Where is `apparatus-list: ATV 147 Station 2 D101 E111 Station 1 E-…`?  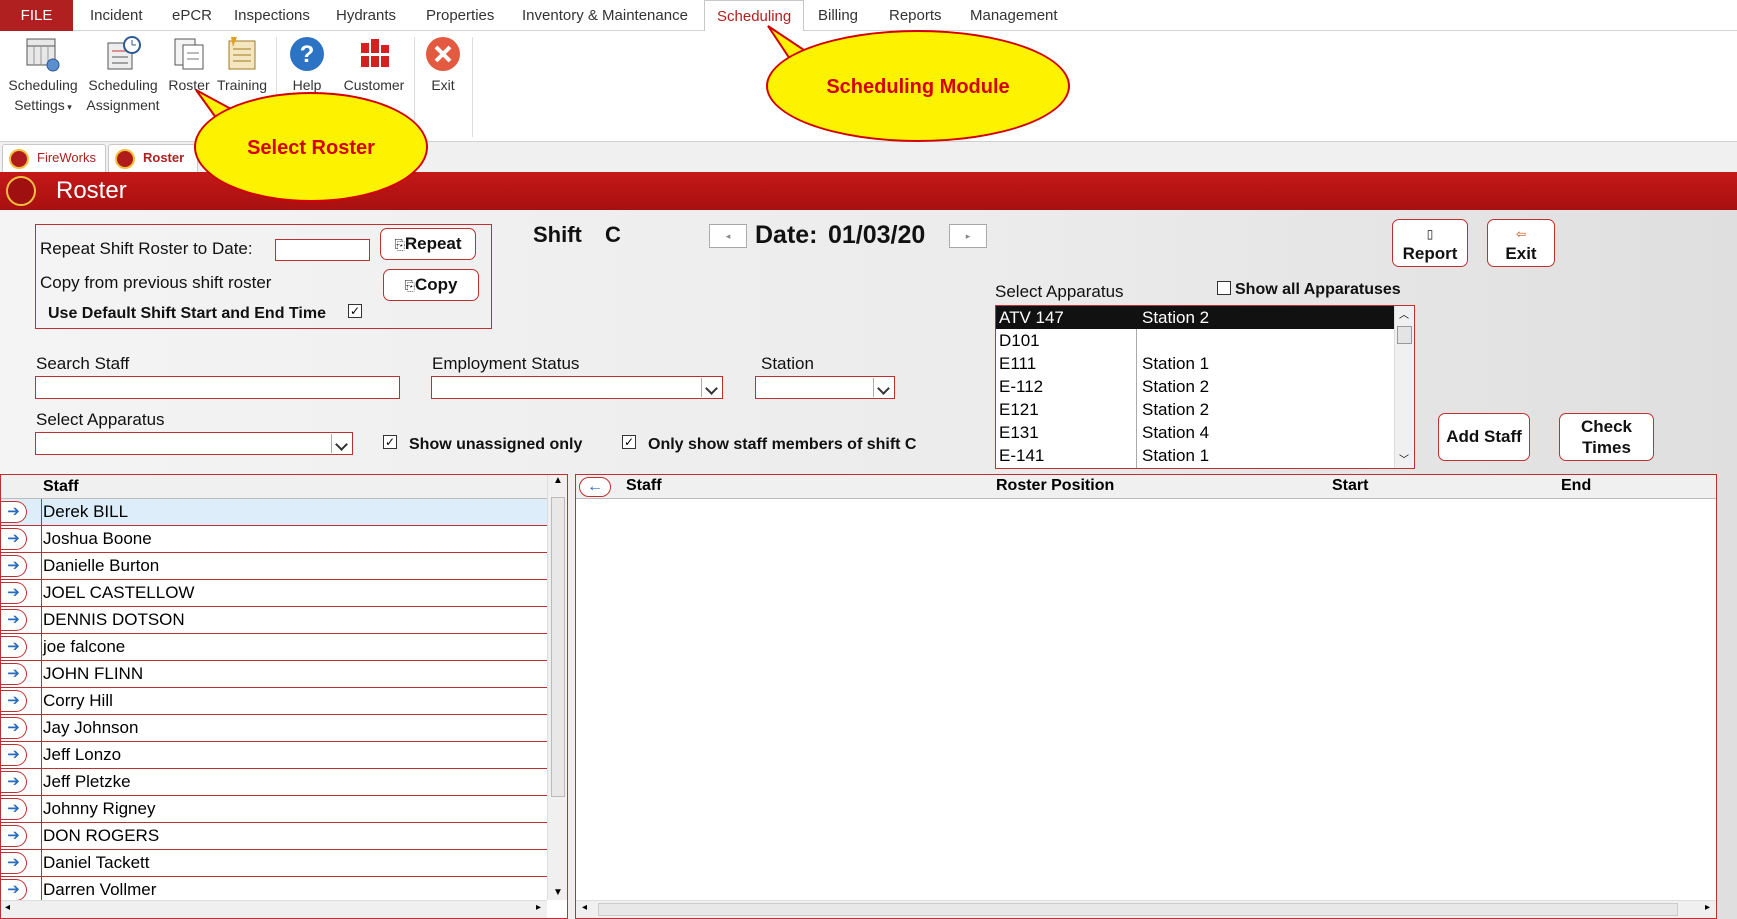
apparatus-list: ATV 147 Station 2 D101 E111 Station 1 E-… is located at coordinates (1205, 387).